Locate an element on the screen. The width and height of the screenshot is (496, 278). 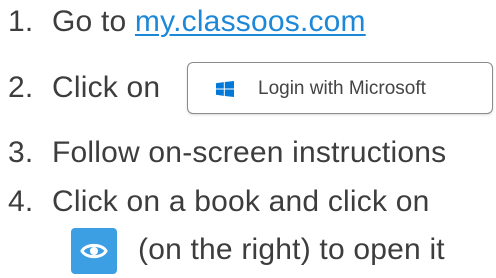
step-text: Follow on-screen instructions is located at coordinates (249, 152).